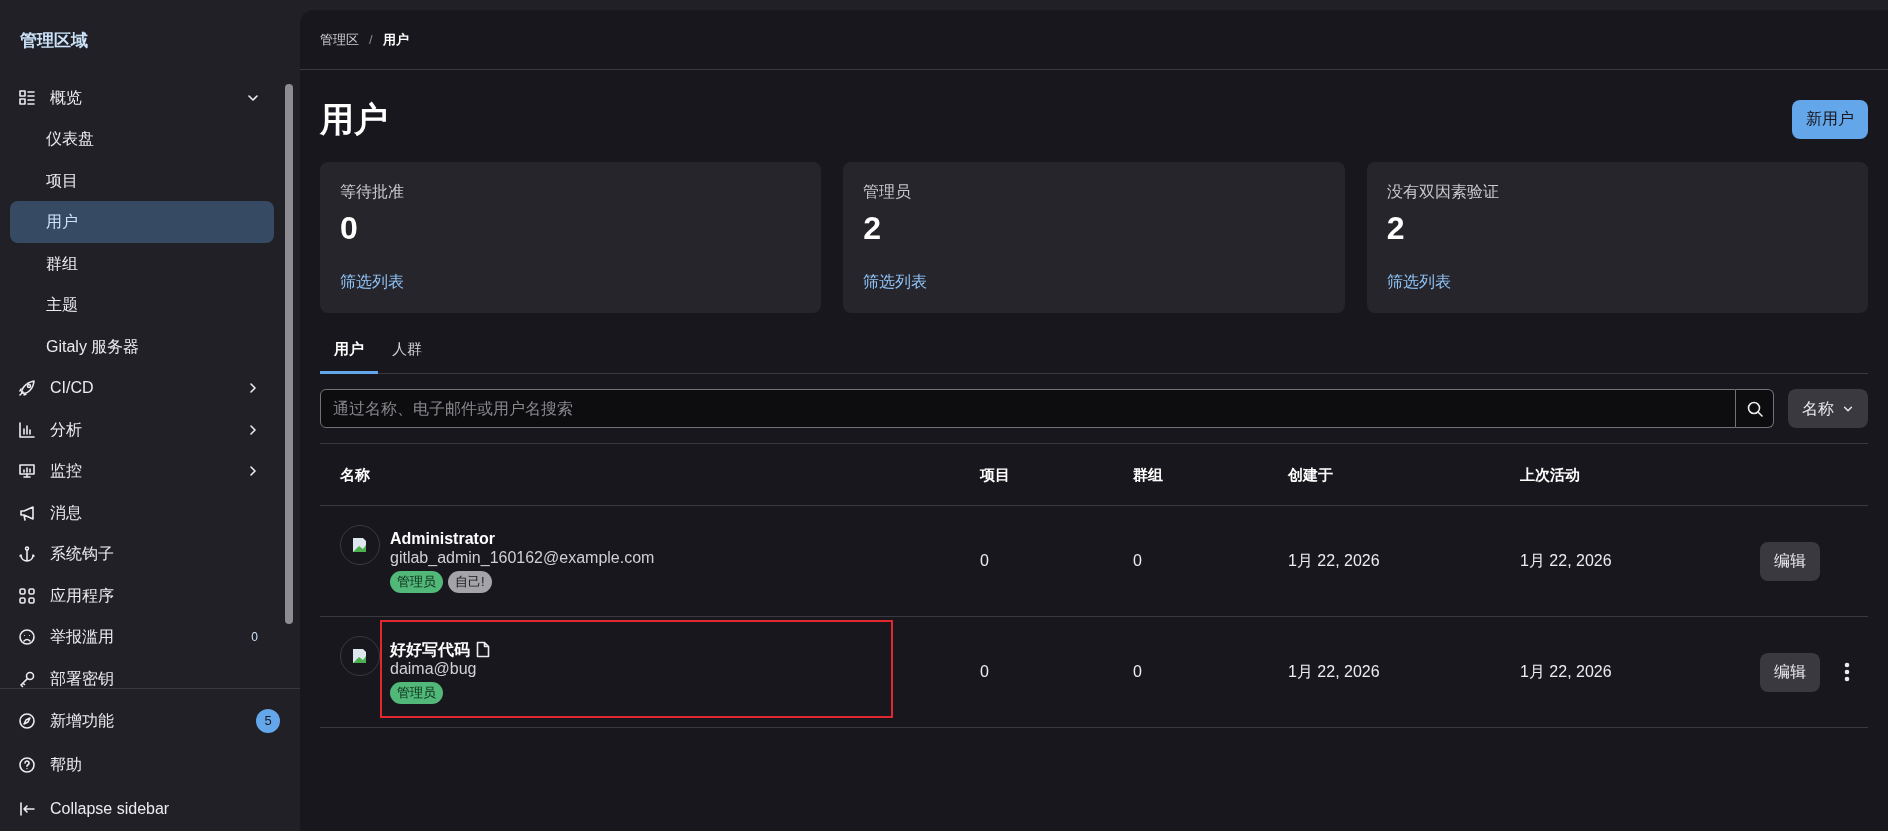 The width and height of the screenshot is (1888, 831). What do you see at coordinates (146, 721) in the screenshot?
I see `sidebar-footer-item: 新增功能 5` at bounding box center [146, 721].